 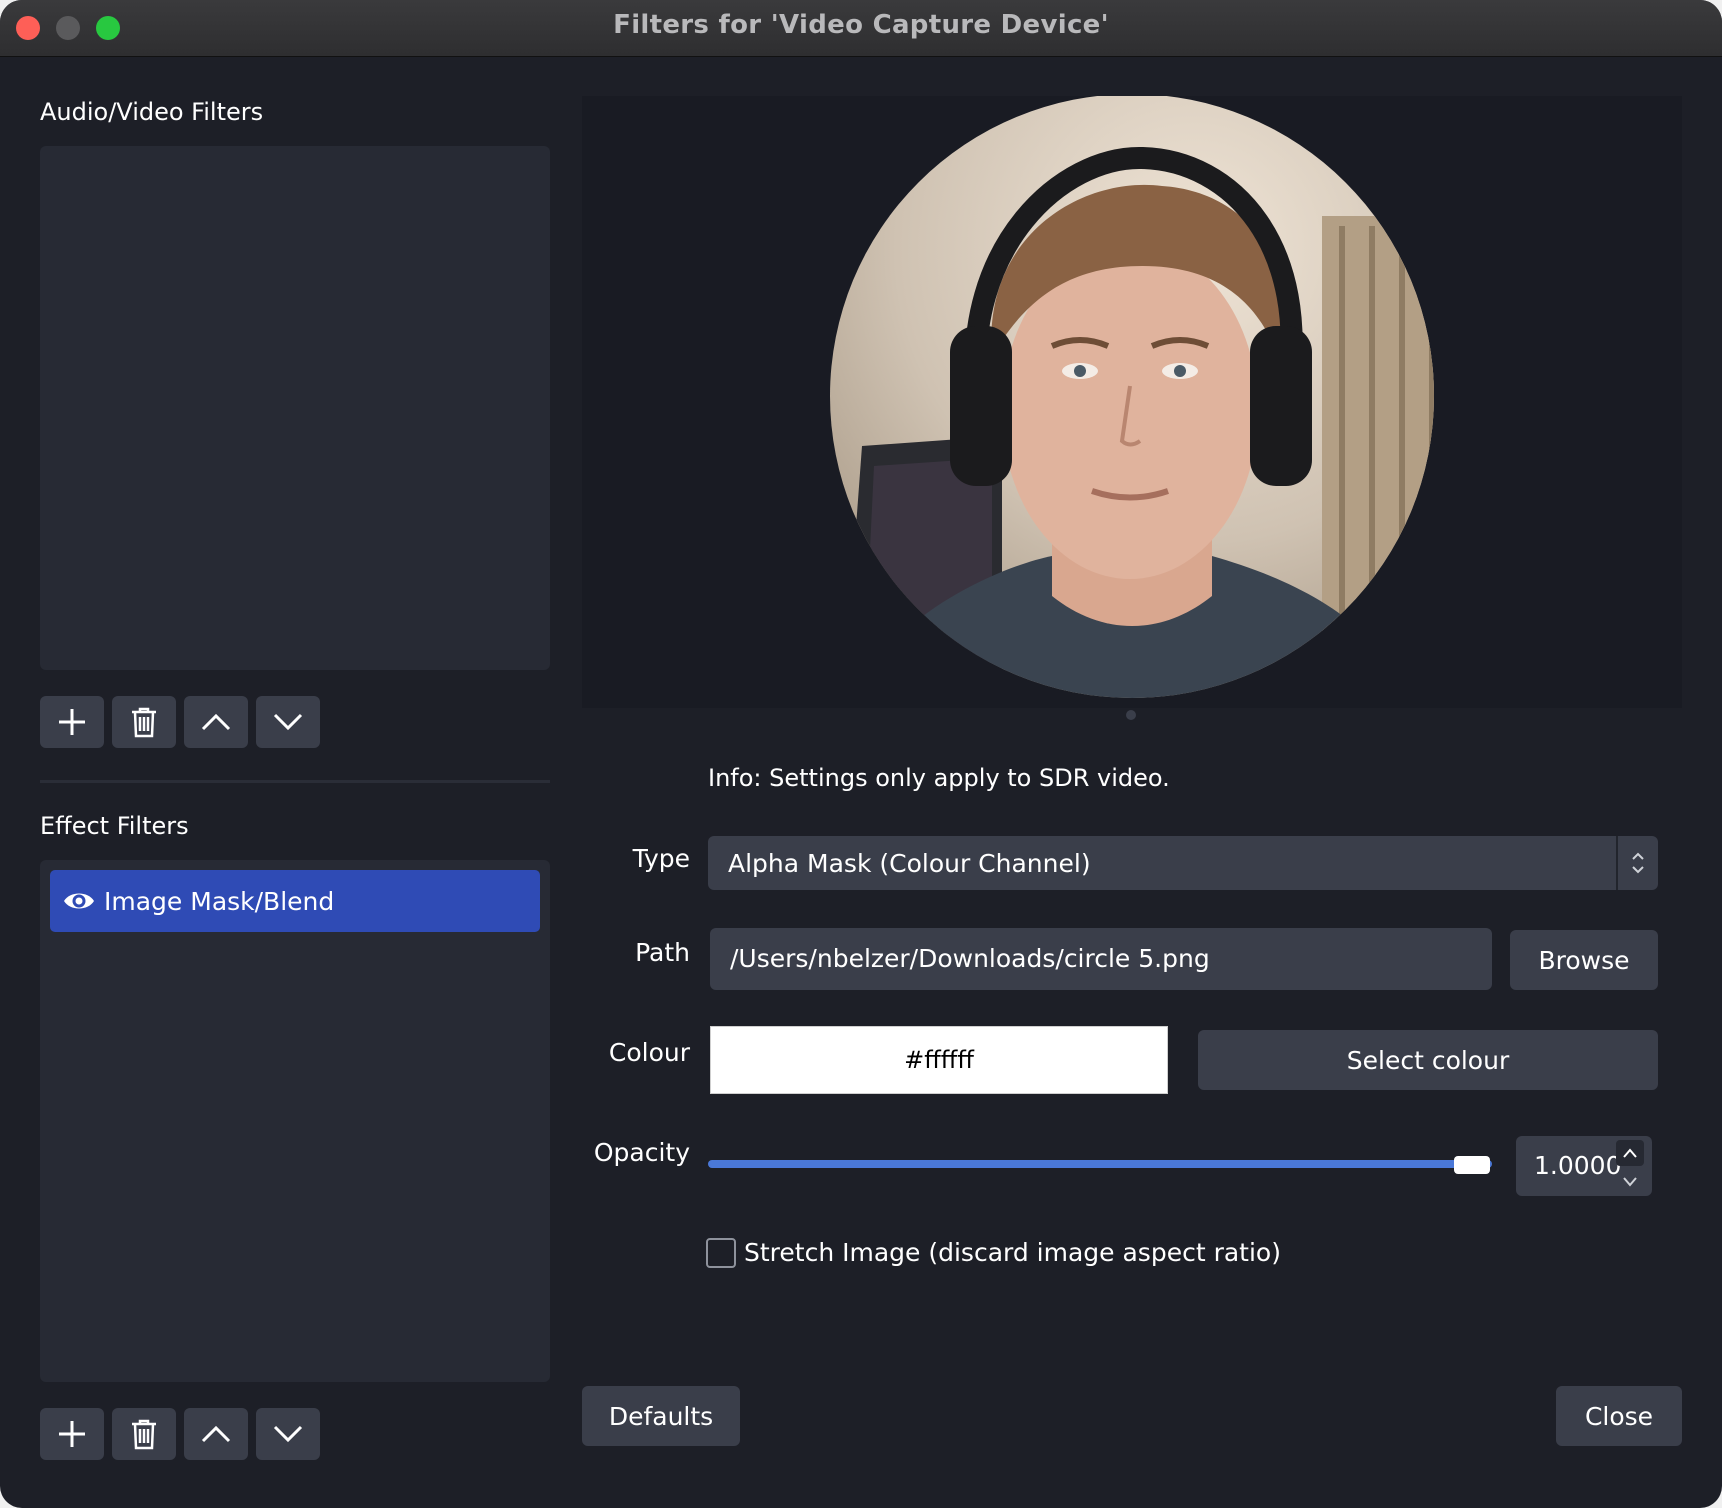 I want to click on colour-value: #ffffff, so click(x=939, y=1060).